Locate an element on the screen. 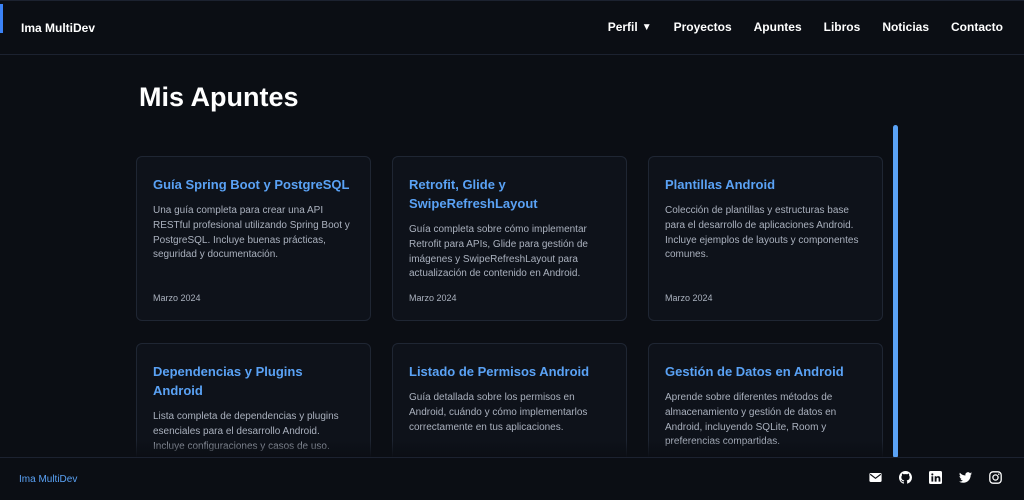 The image size is (1024, 500). card-title: Gestión de Datos en Android is located at coordinates (765, 371).